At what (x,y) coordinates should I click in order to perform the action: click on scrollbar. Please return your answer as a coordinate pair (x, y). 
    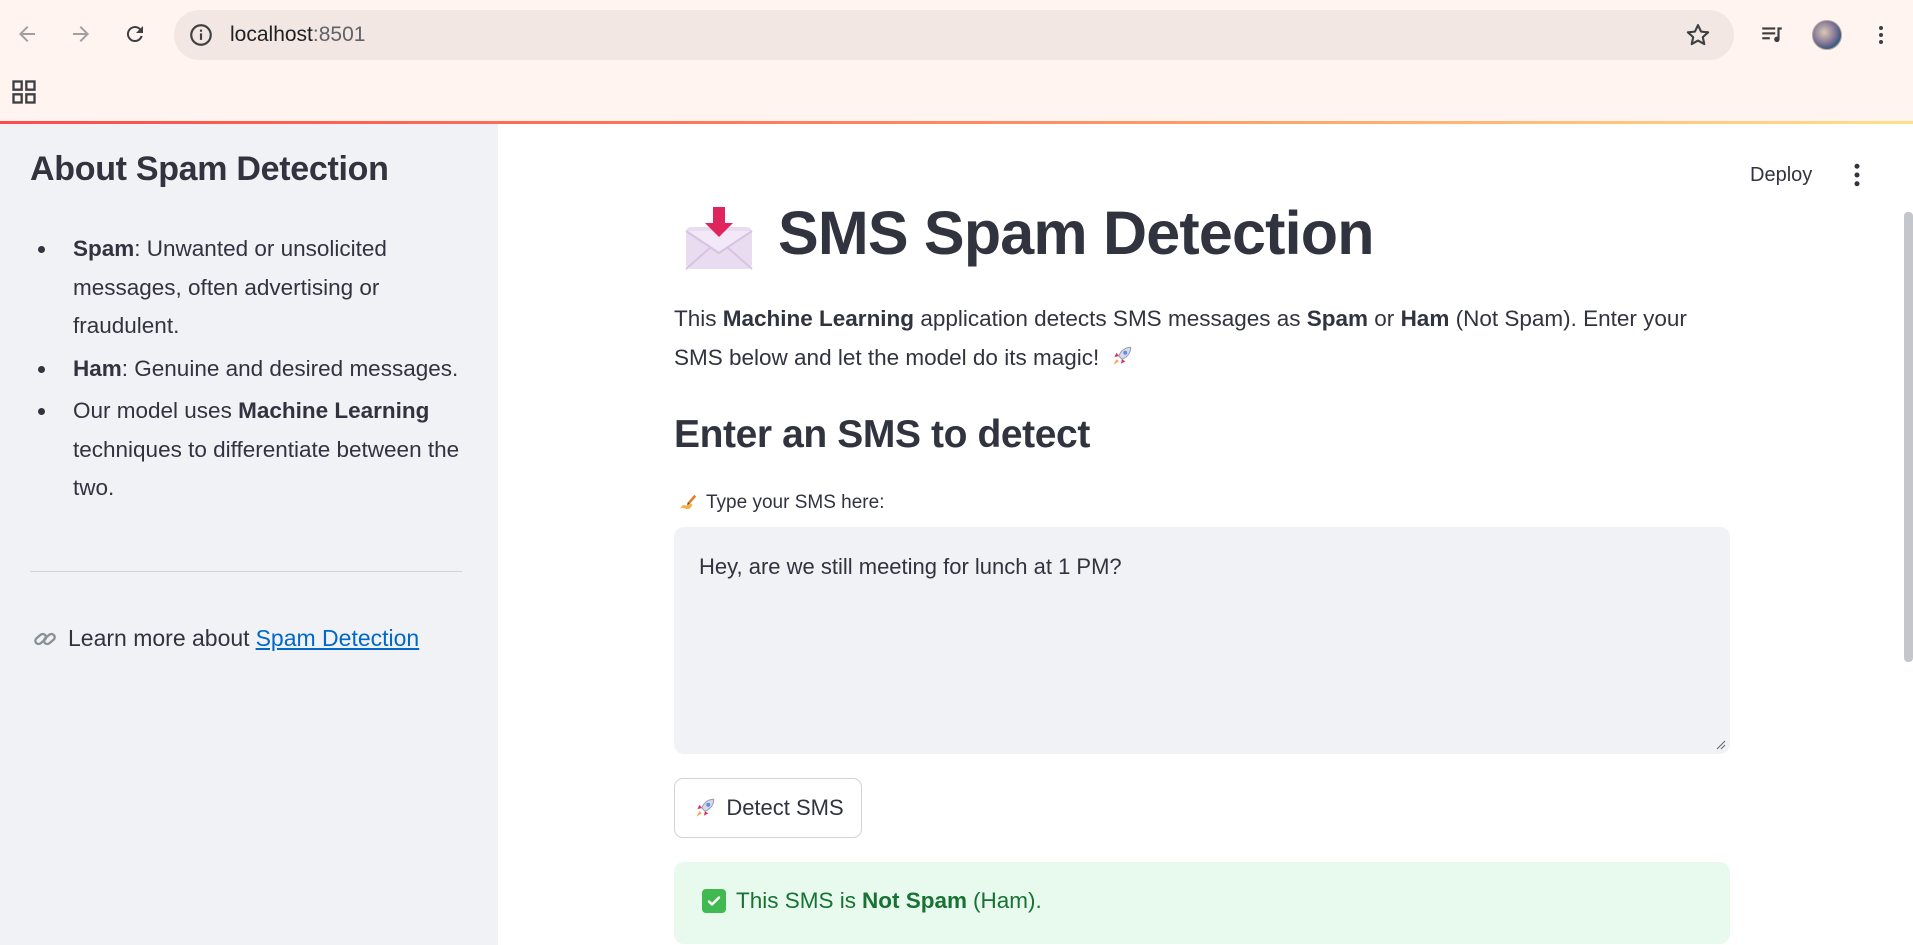
    Looking at the image, I should click on (1908, 437).